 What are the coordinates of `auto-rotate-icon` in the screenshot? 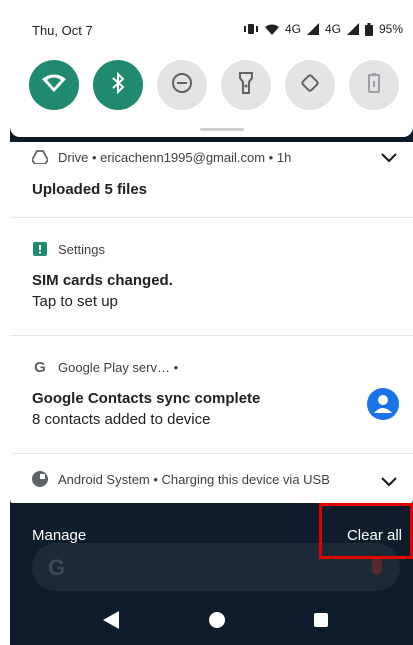 It's located at (310, 85).